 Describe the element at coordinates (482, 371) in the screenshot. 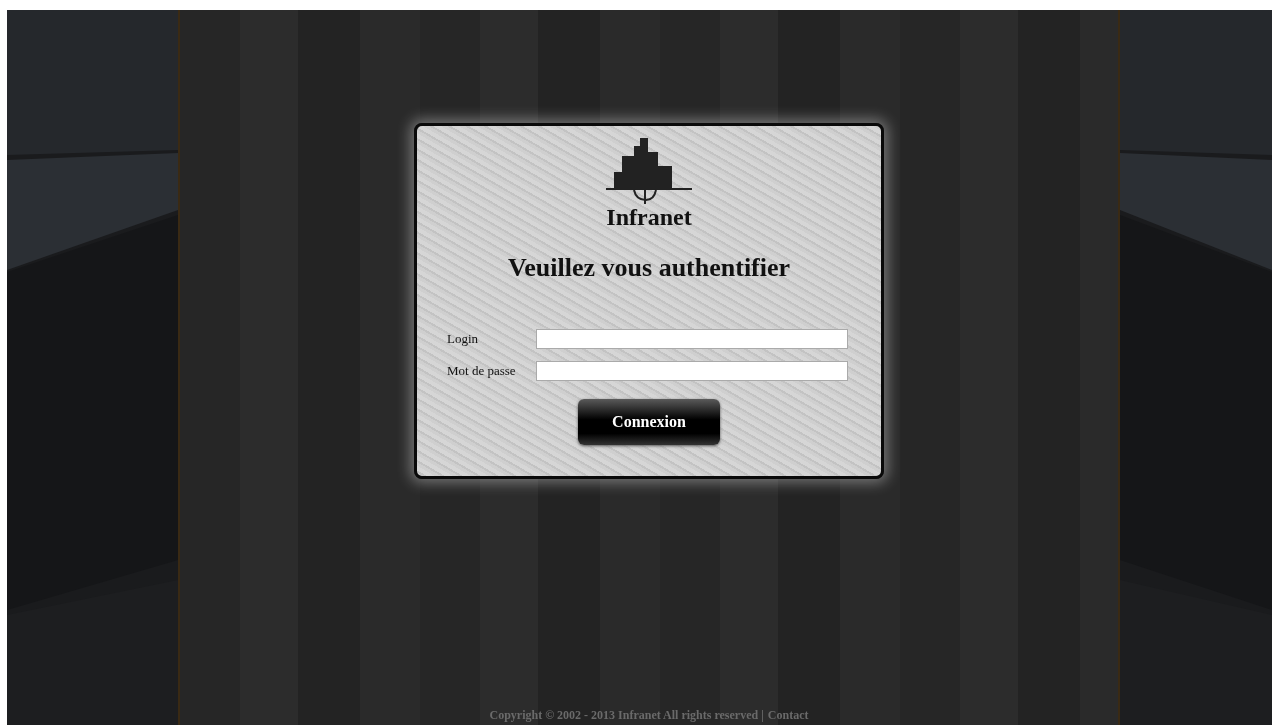

I see `field-label: Mot de passe` at that location.